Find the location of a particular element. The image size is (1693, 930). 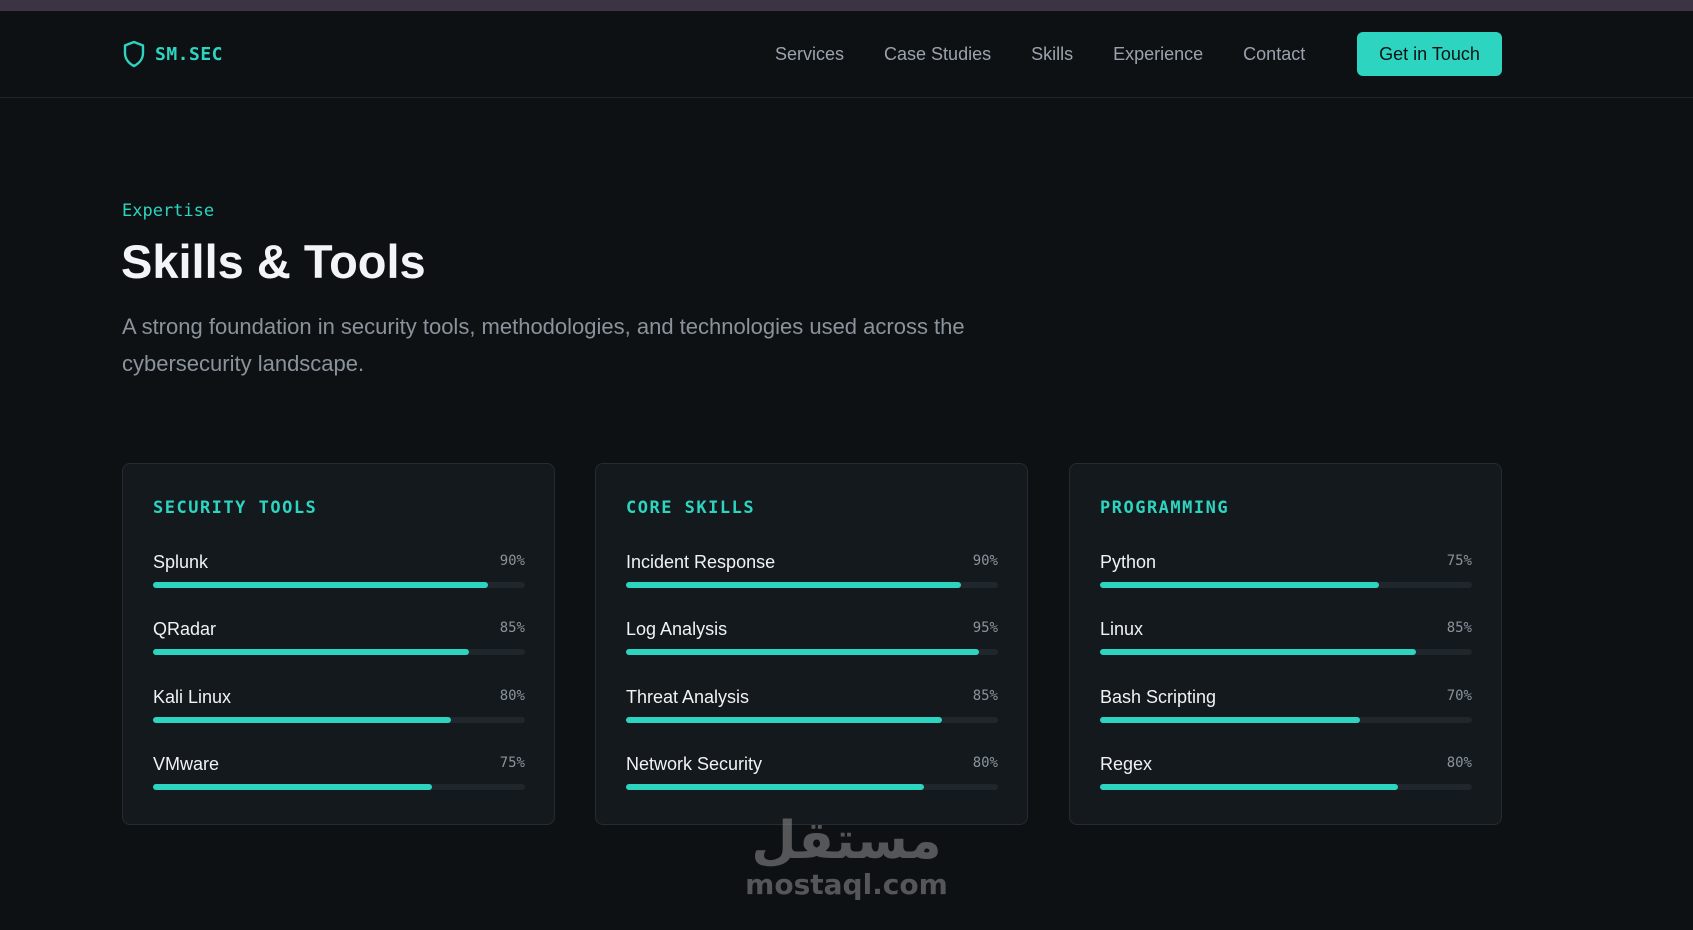

skill-item: Linux 85% is located at coordinates (1286, 639).